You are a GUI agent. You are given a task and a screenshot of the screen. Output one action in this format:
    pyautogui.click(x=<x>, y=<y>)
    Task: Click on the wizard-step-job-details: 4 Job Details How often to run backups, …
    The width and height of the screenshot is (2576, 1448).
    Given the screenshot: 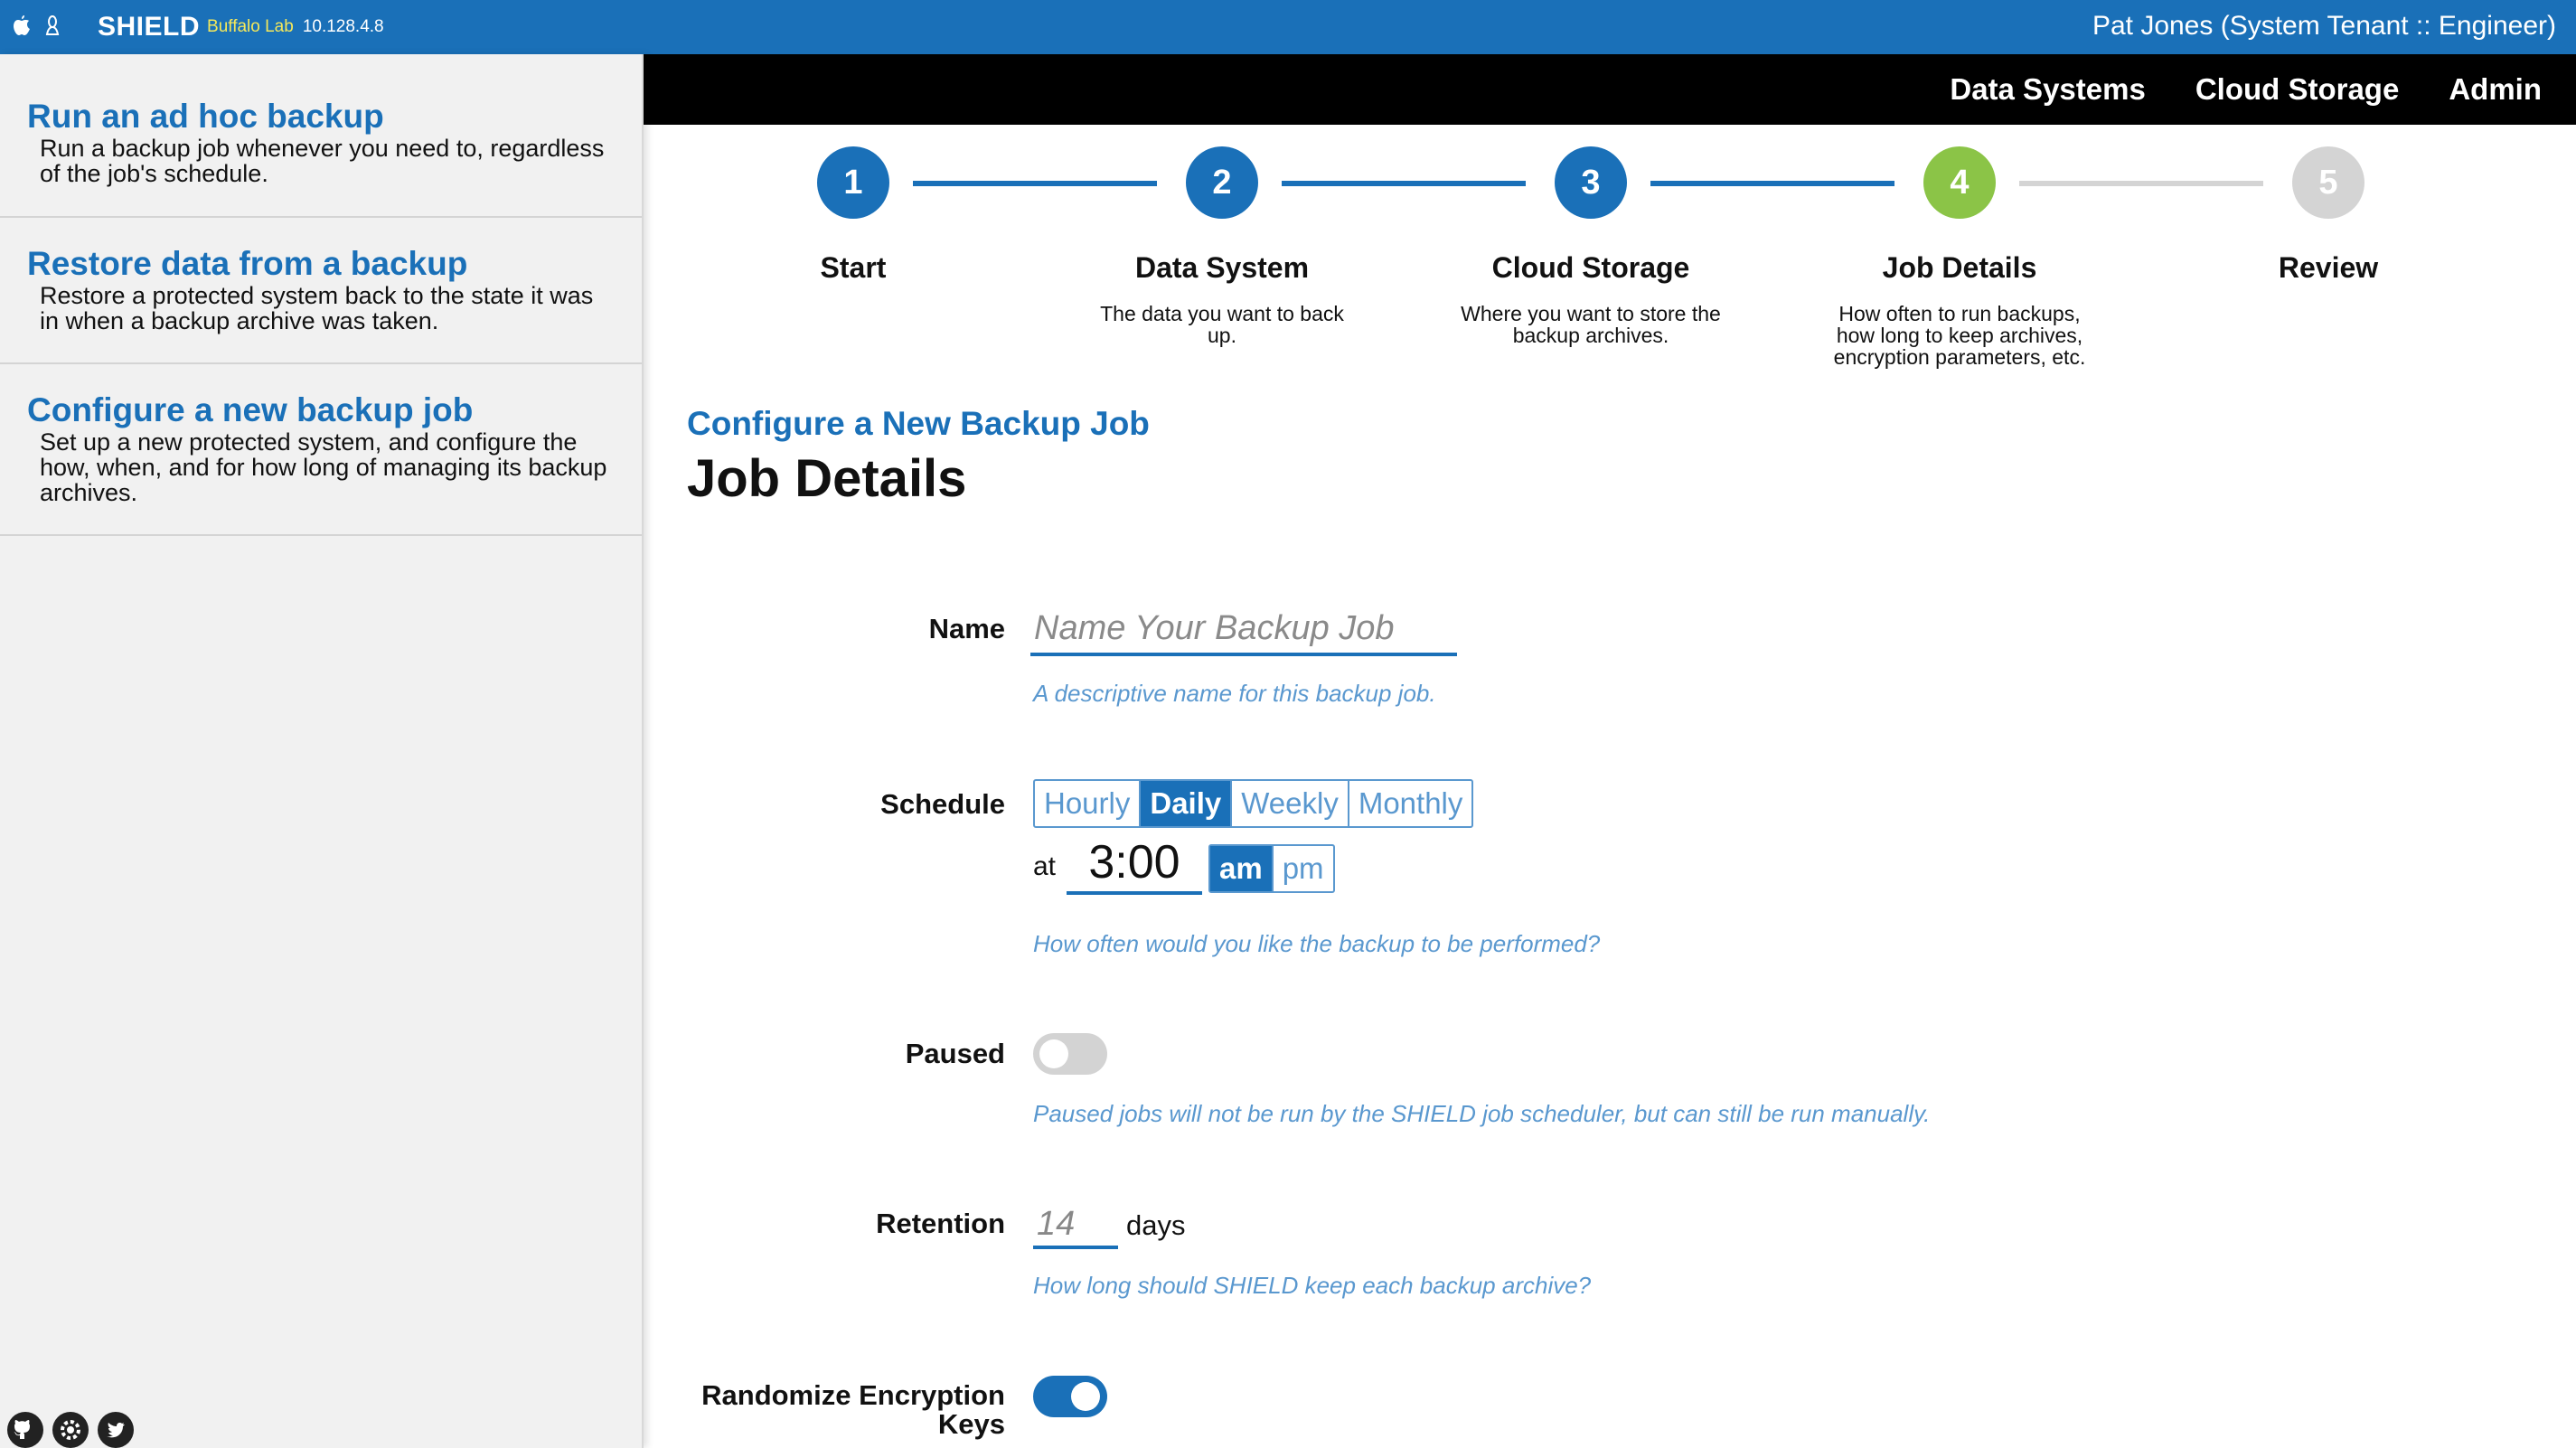 What is the action you would take?
    pyautogui.click(x=1959, y=246)
    